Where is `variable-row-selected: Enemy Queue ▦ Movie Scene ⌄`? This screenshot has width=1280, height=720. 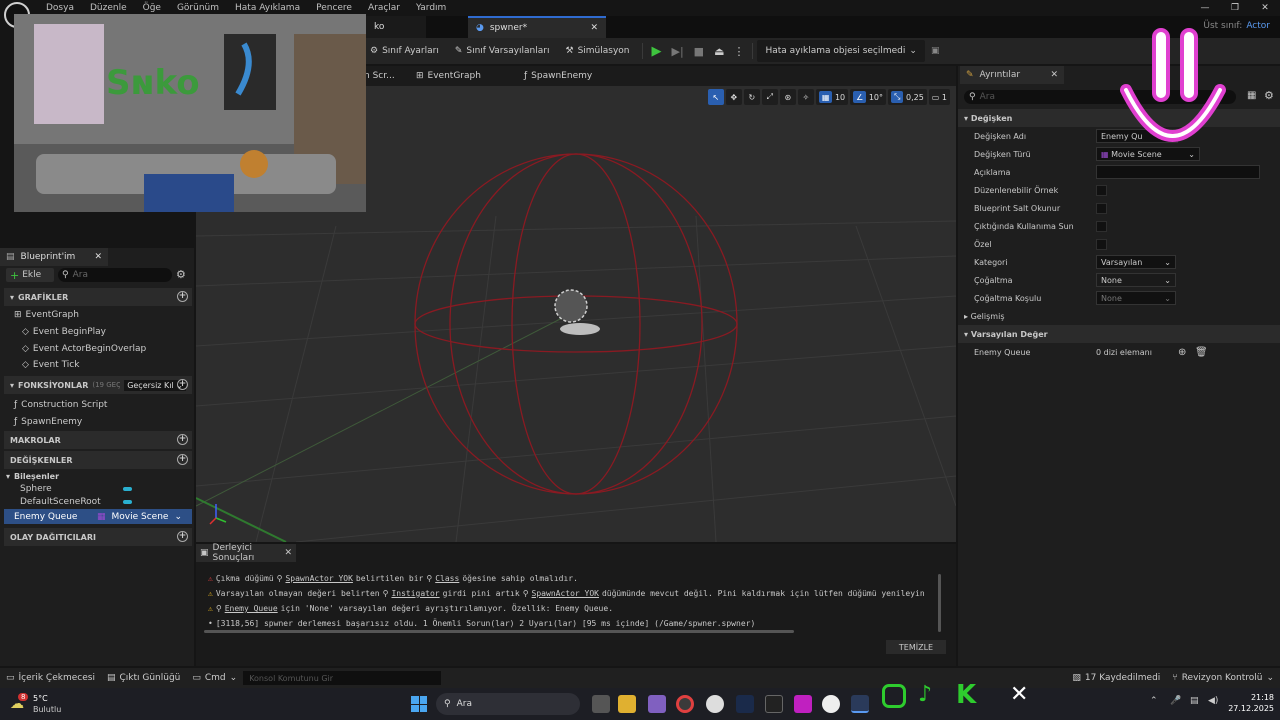 variable-row-selected: Enemy Queue ▦ Movie Scene ⌄ is located at coordinates (98, 516).